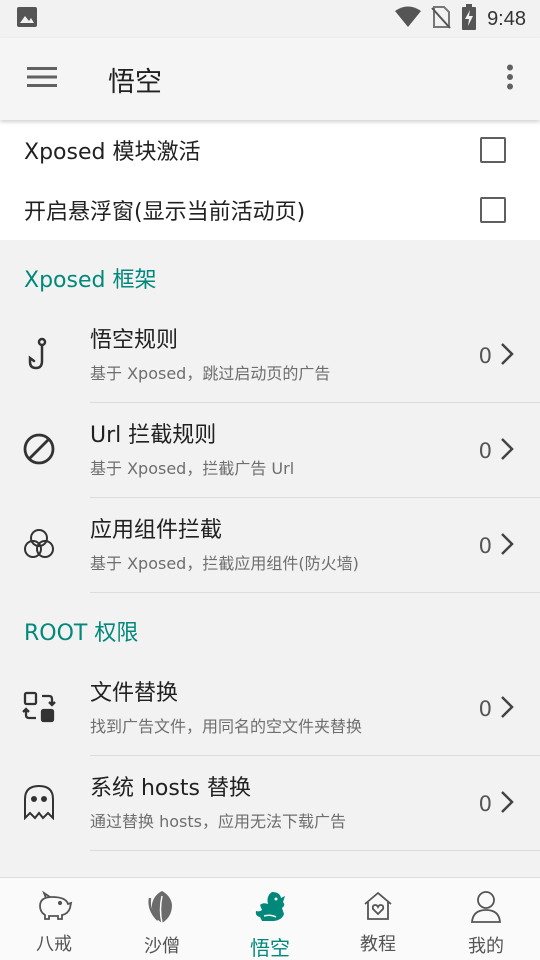 Image resolution: width=540 pixels, height=960 pixels. Describe the element at coordinates (39, 804) in the screenshot. I see `ghost-icon` at that location.